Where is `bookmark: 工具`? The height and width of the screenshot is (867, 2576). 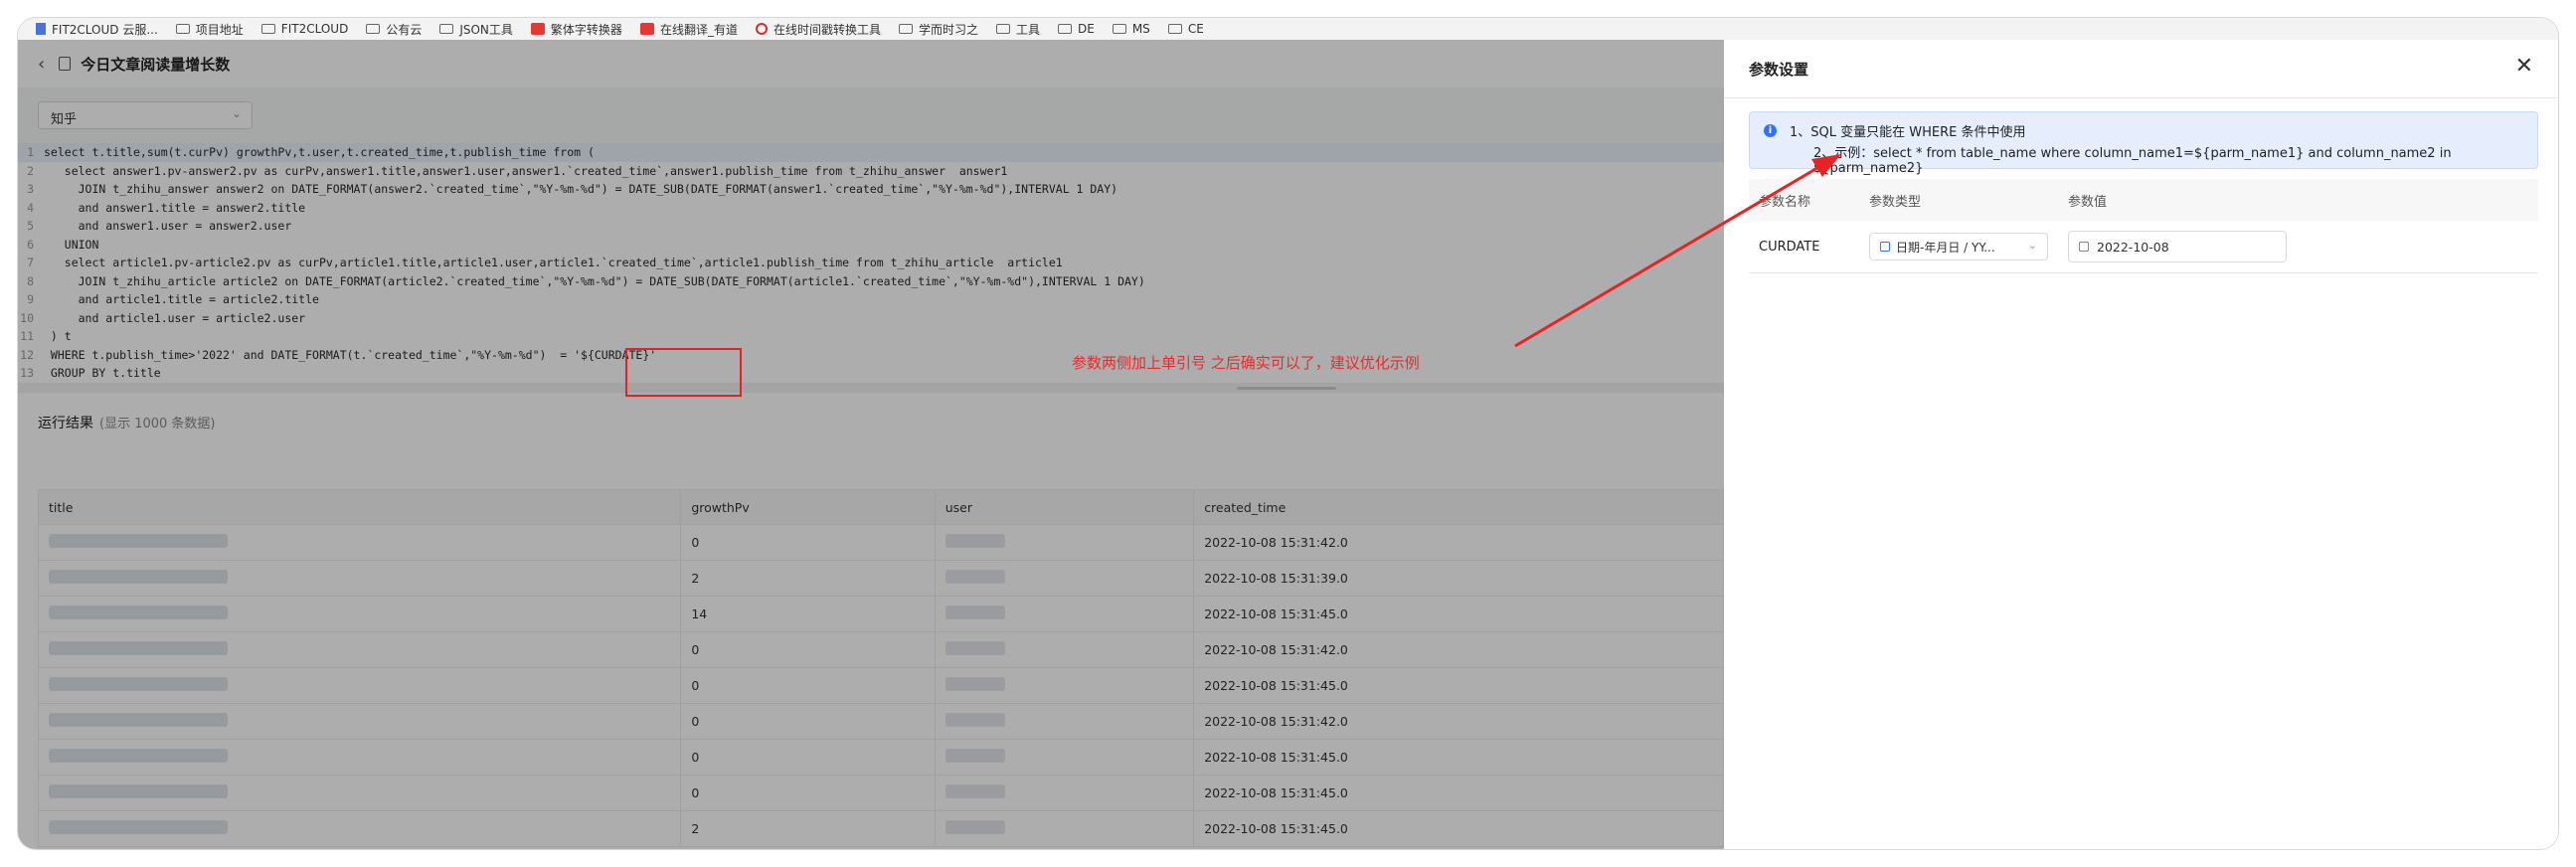 bookmark: 工具 is located at coordinates (1017, 29).